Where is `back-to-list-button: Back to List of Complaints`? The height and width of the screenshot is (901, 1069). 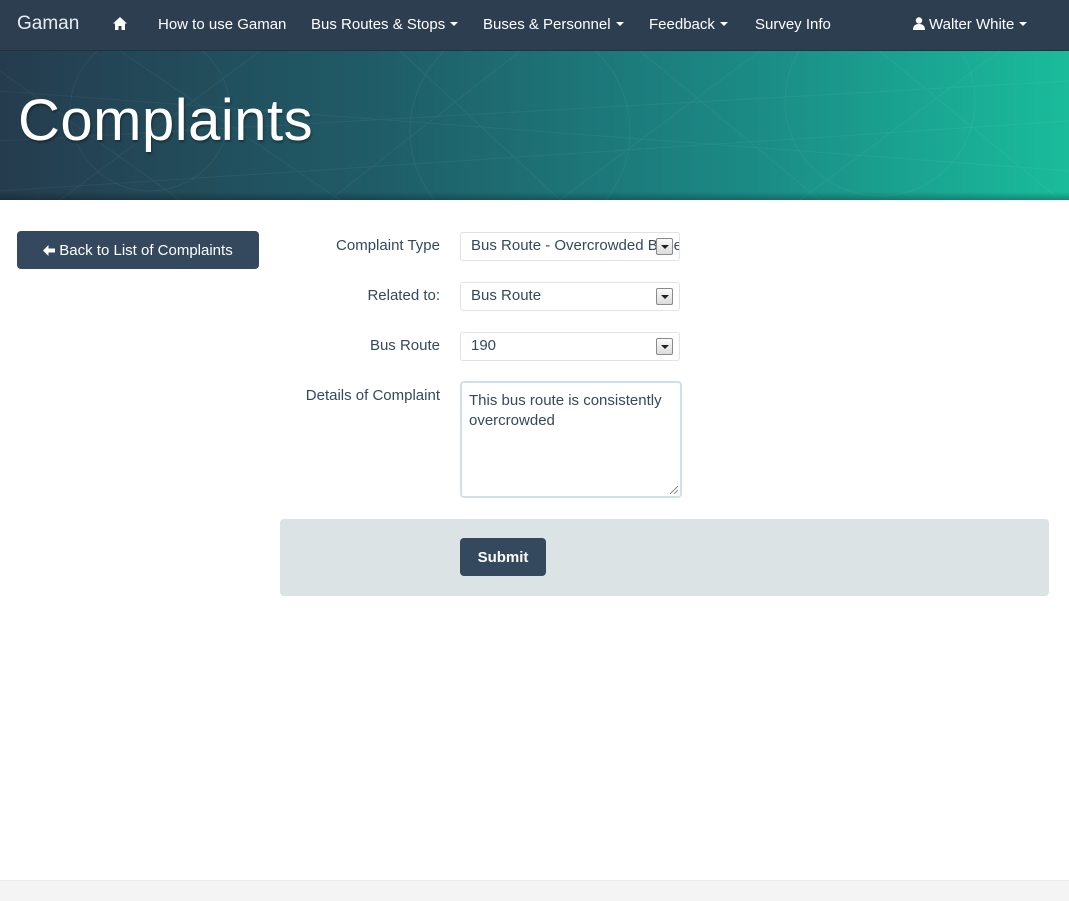 back-to-list-button: Back to List of Complaints is located at coordinates (138, 250).